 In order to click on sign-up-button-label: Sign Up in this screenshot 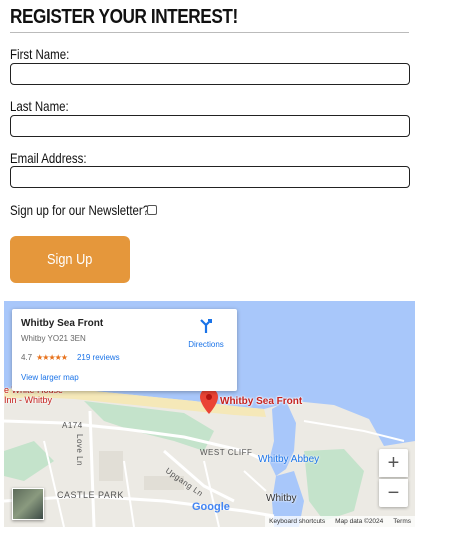, I will do `click(70, 259)`.